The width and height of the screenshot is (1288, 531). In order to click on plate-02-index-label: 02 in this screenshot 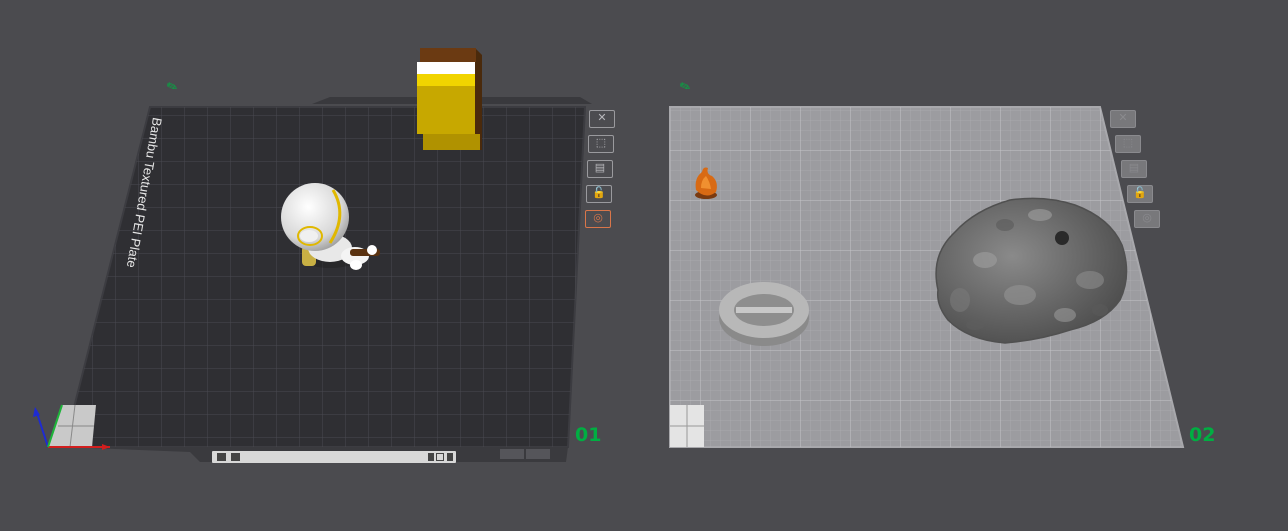, I will do `click(1202, 435)`.